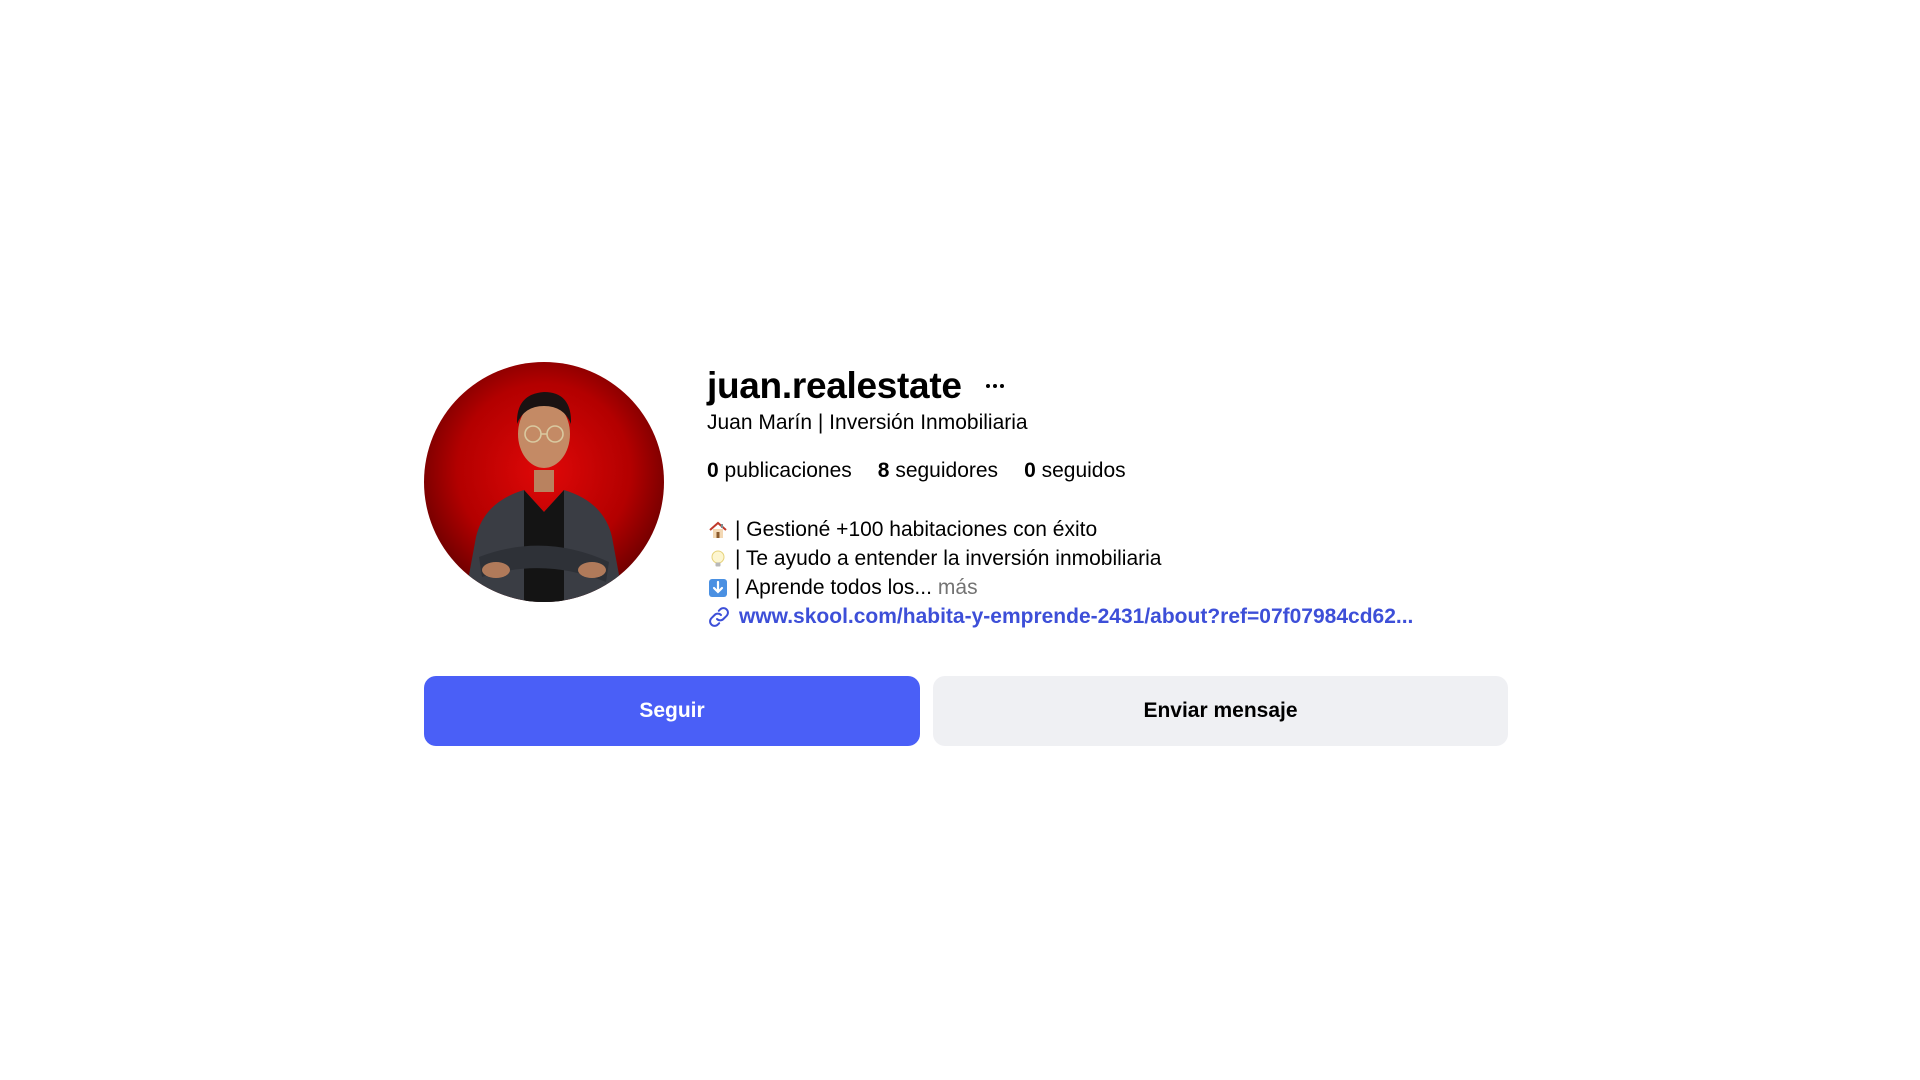  I want to click on link-icon, so click(719, 617).